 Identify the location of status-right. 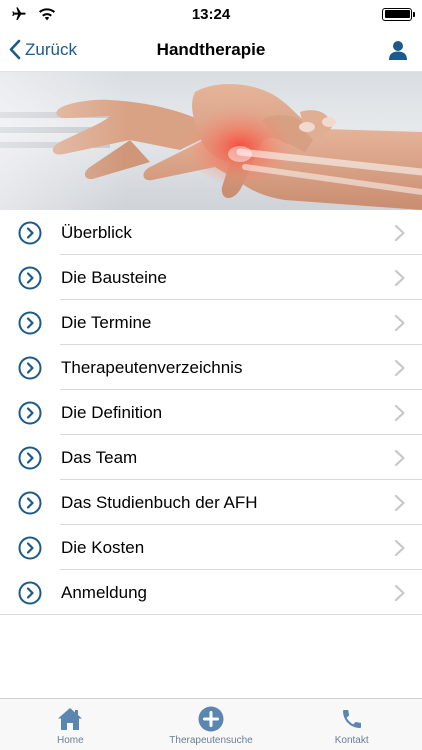
(353, 14).